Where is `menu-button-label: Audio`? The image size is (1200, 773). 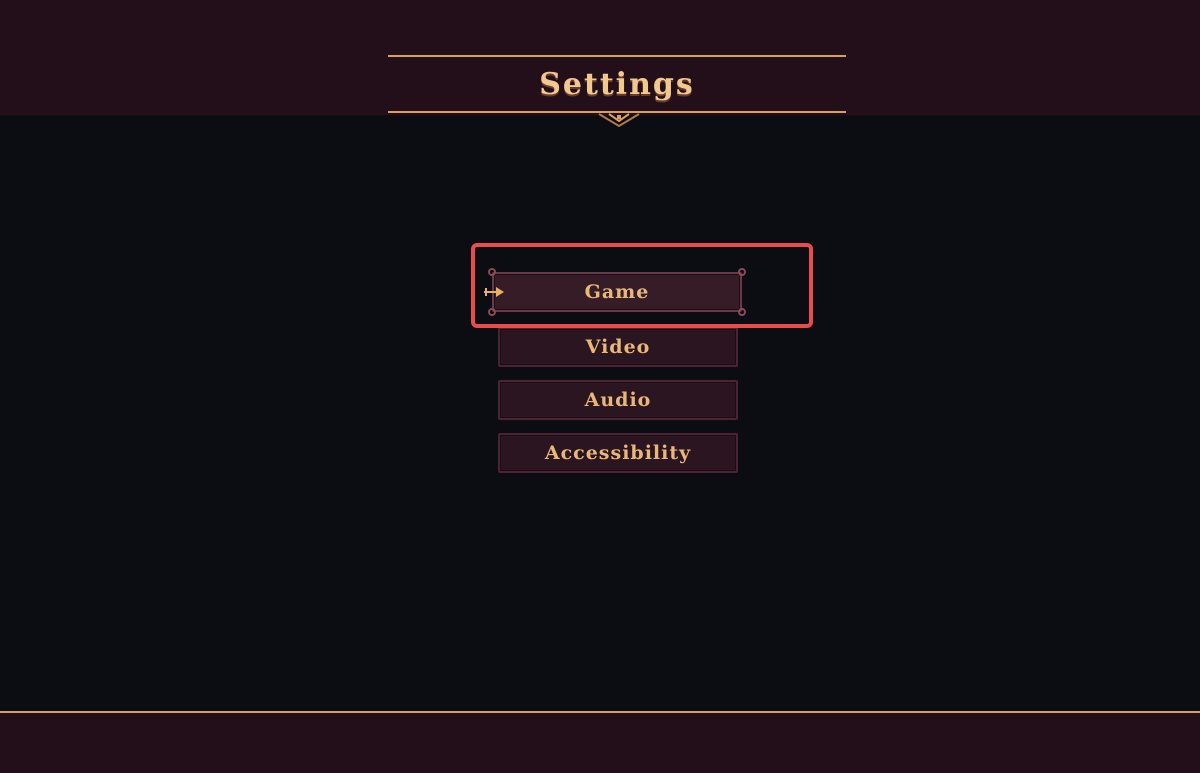 menu-button-label: Audio is located at coordinates (618, 400).